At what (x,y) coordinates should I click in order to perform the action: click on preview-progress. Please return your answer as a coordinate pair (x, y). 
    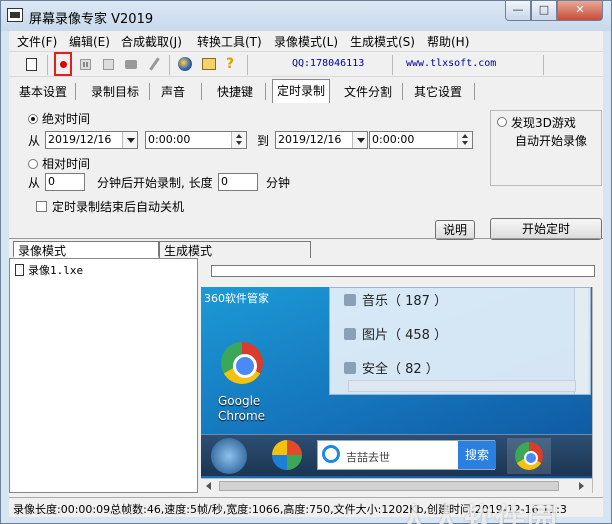
    Looking at the image, I should click on (403, 271).